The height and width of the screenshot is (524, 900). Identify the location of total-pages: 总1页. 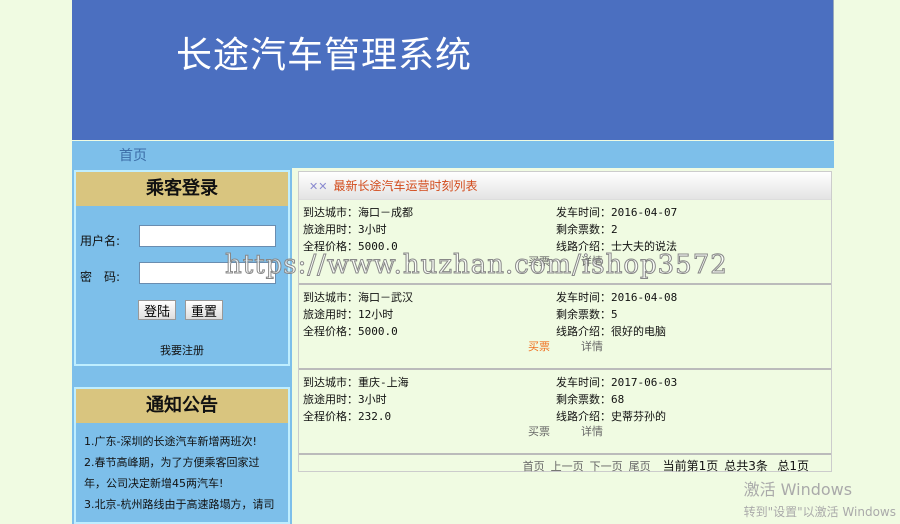
(793, 466).